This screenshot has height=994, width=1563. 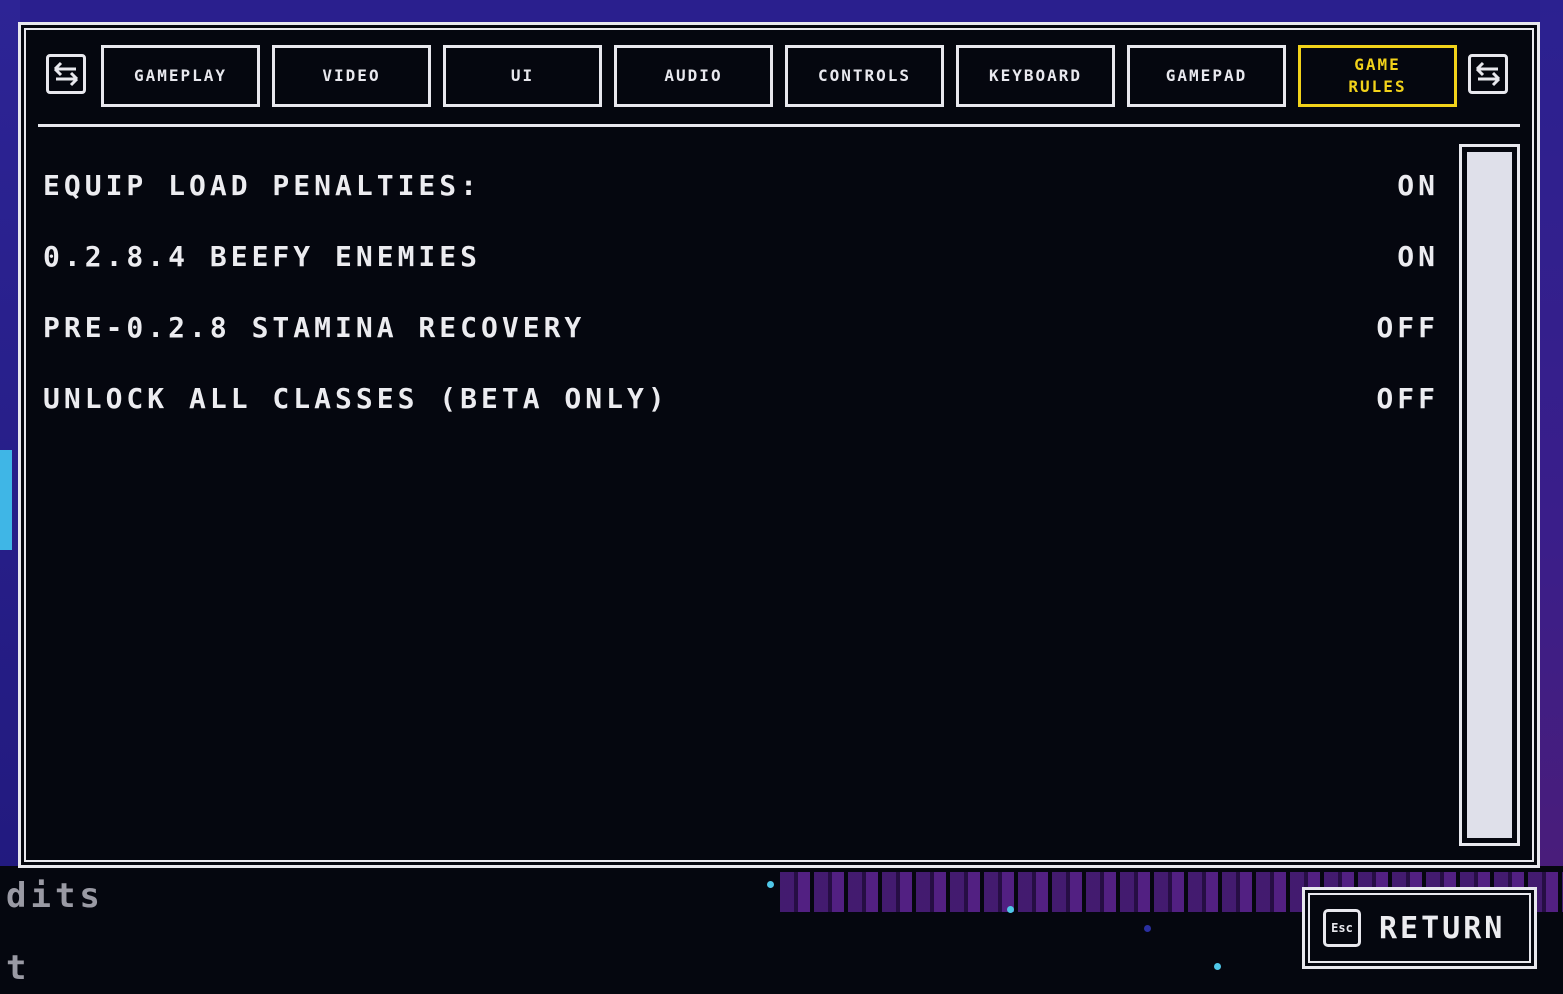 I want to click on tab-gamepad: GAMEPAD, so click(x=1206, y=76).